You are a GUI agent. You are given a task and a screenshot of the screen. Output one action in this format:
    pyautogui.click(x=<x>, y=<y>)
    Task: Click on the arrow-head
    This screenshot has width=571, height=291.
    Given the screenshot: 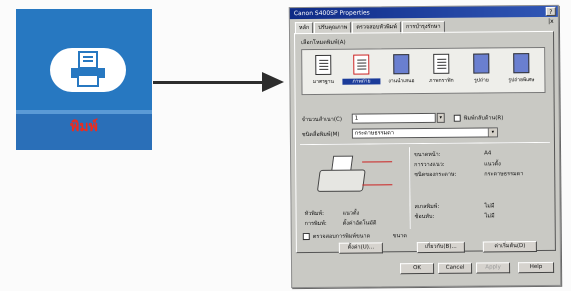 What is the action you would take?
    pyautogui.click(x=273, y=82)
    